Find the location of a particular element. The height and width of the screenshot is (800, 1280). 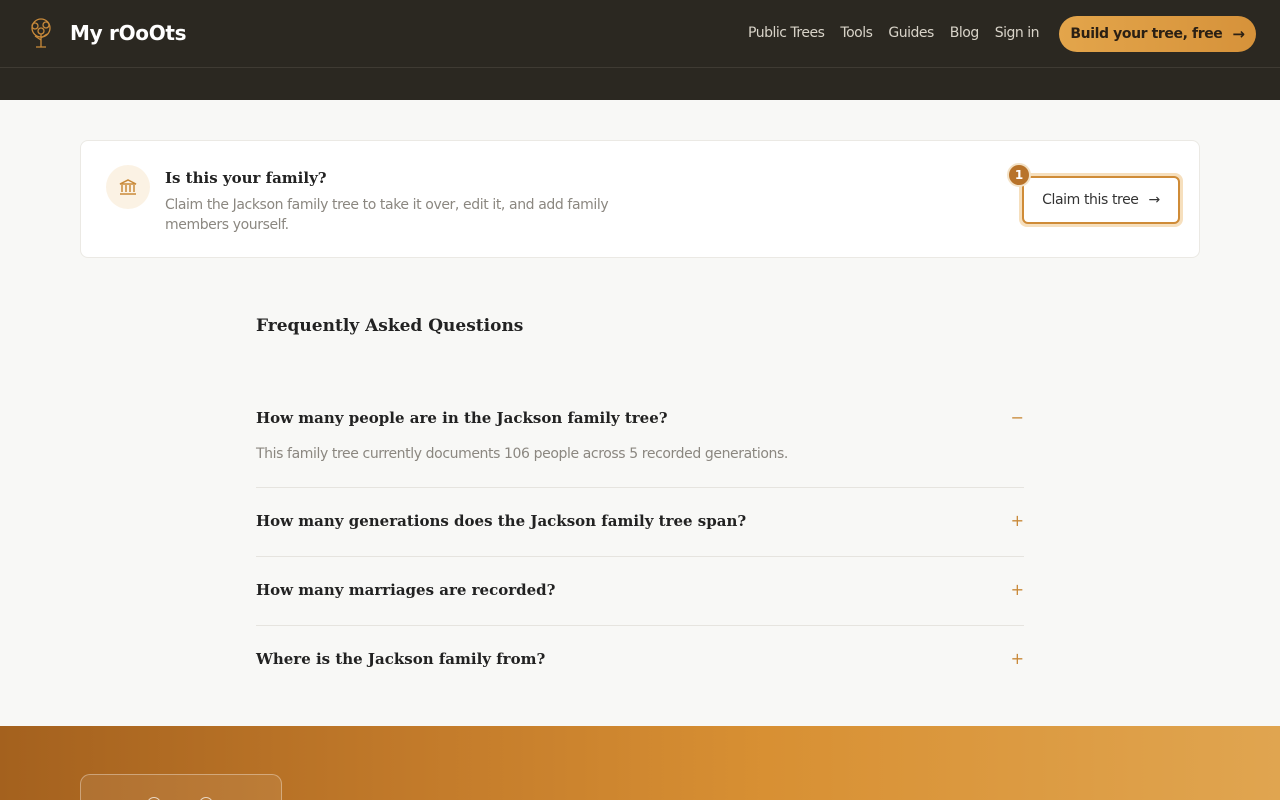

claim-title: Is this your family? is located at coordinates (246, 178).